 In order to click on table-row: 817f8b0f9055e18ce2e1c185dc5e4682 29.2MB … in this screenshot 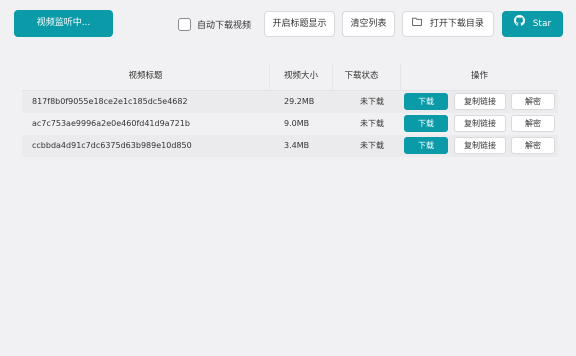, I will do `click(290, 102)`.